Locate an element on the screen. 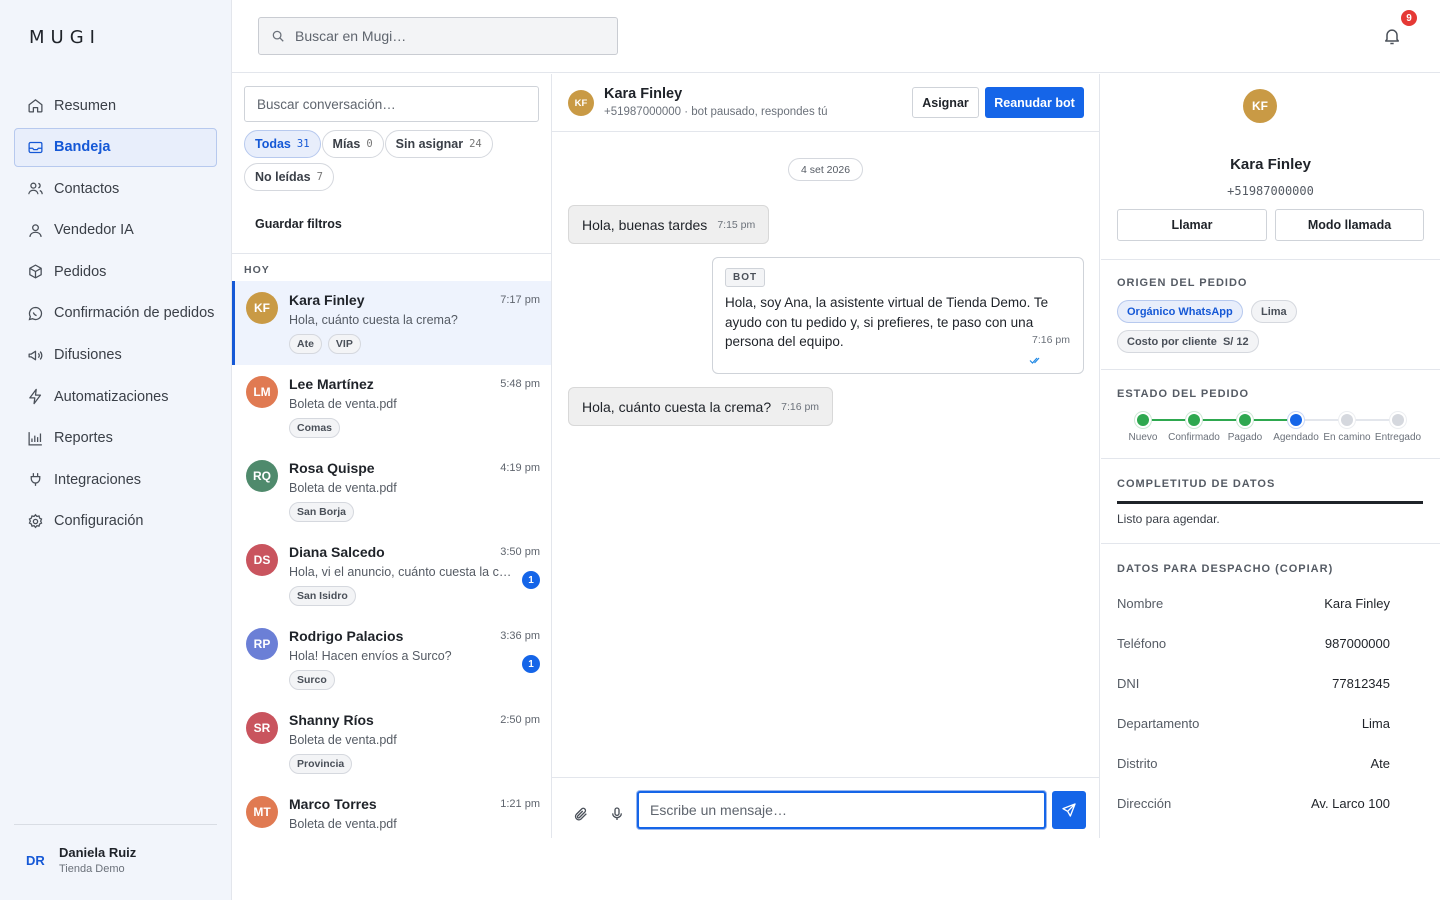 This screenshot has width=1440, height=900. conversation-tag: Comas is located at coordinates (315, 428).